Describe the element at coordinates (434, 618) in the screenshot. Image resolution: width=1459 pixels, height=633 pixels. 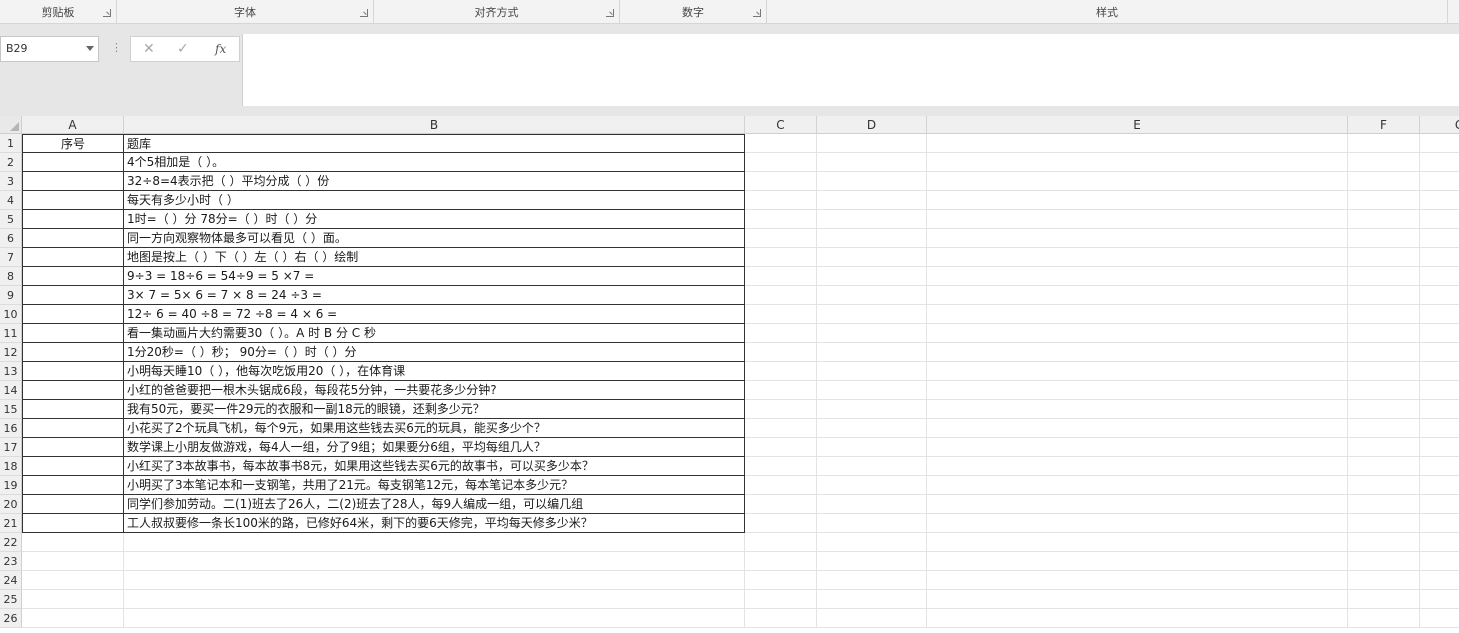
I see `cell-b26` at that location.